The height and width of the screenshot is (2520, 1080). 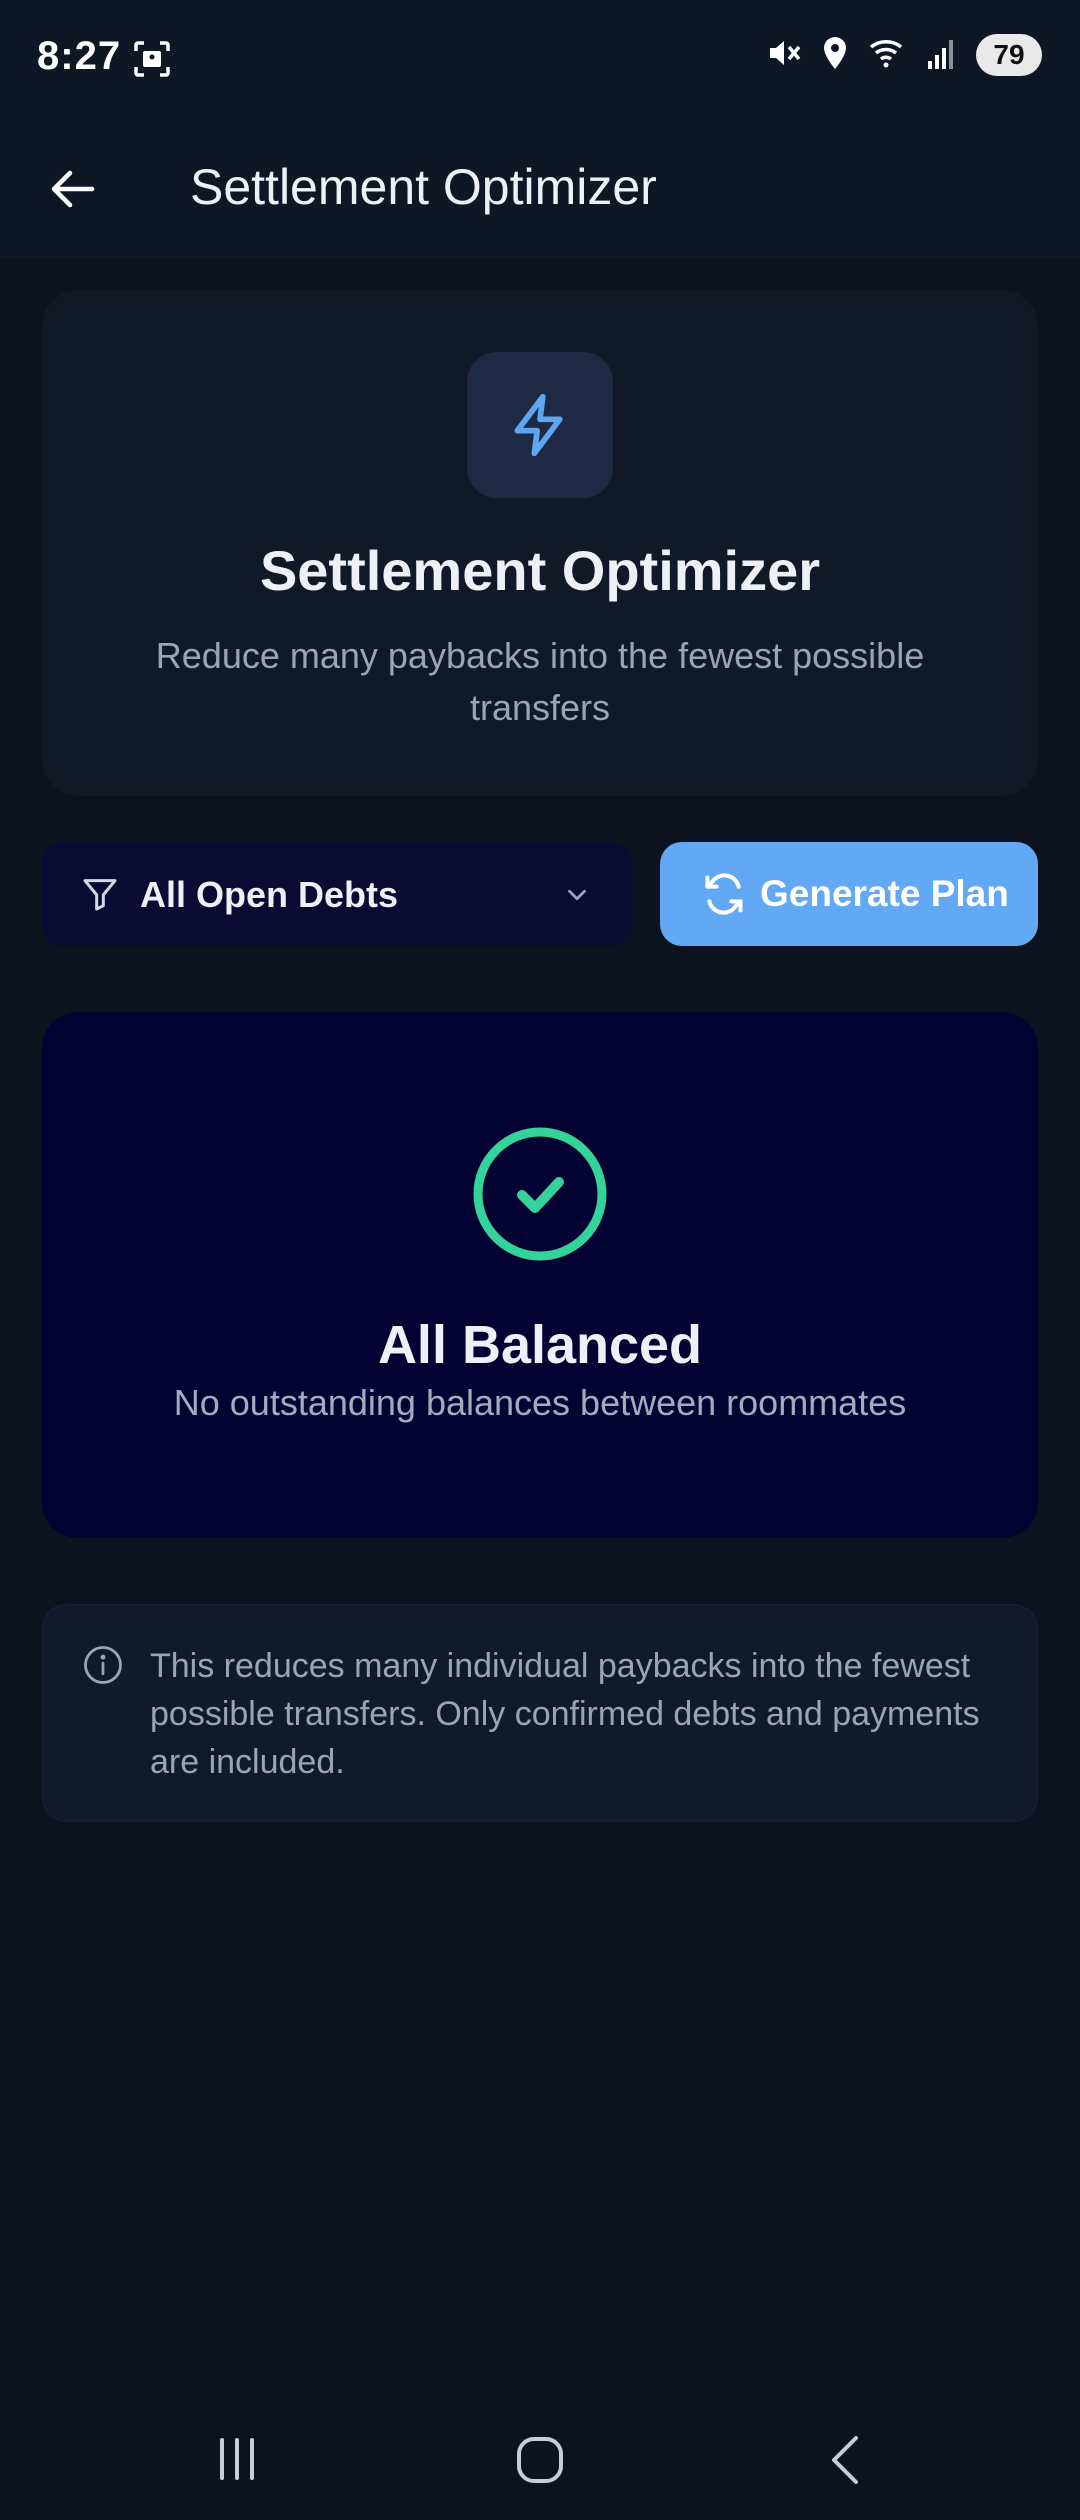 What do you see at coordinates (540, 1196) in the screenshot?
I see `check-circle-icon` at bounding box center [540, 1196].